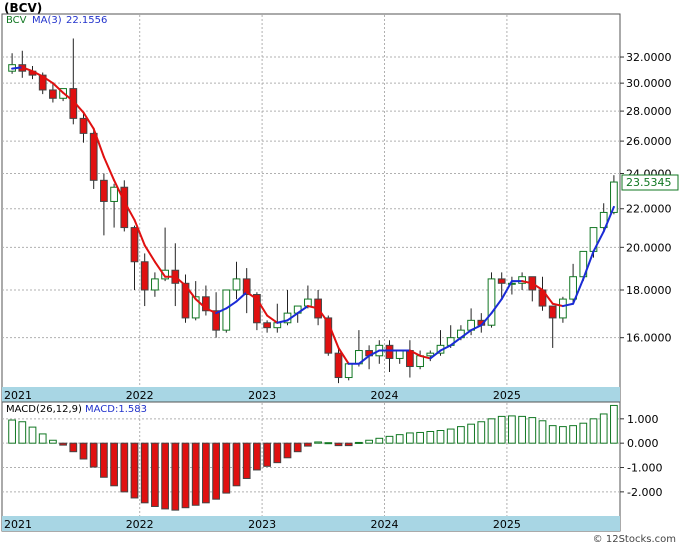 The height and width of the screenshot is (546, 680). What do you see at coordinates (643, 443) in the screenshot?
I see `macd-y-tick-label: 0.000` at bounding box center [643, 443].